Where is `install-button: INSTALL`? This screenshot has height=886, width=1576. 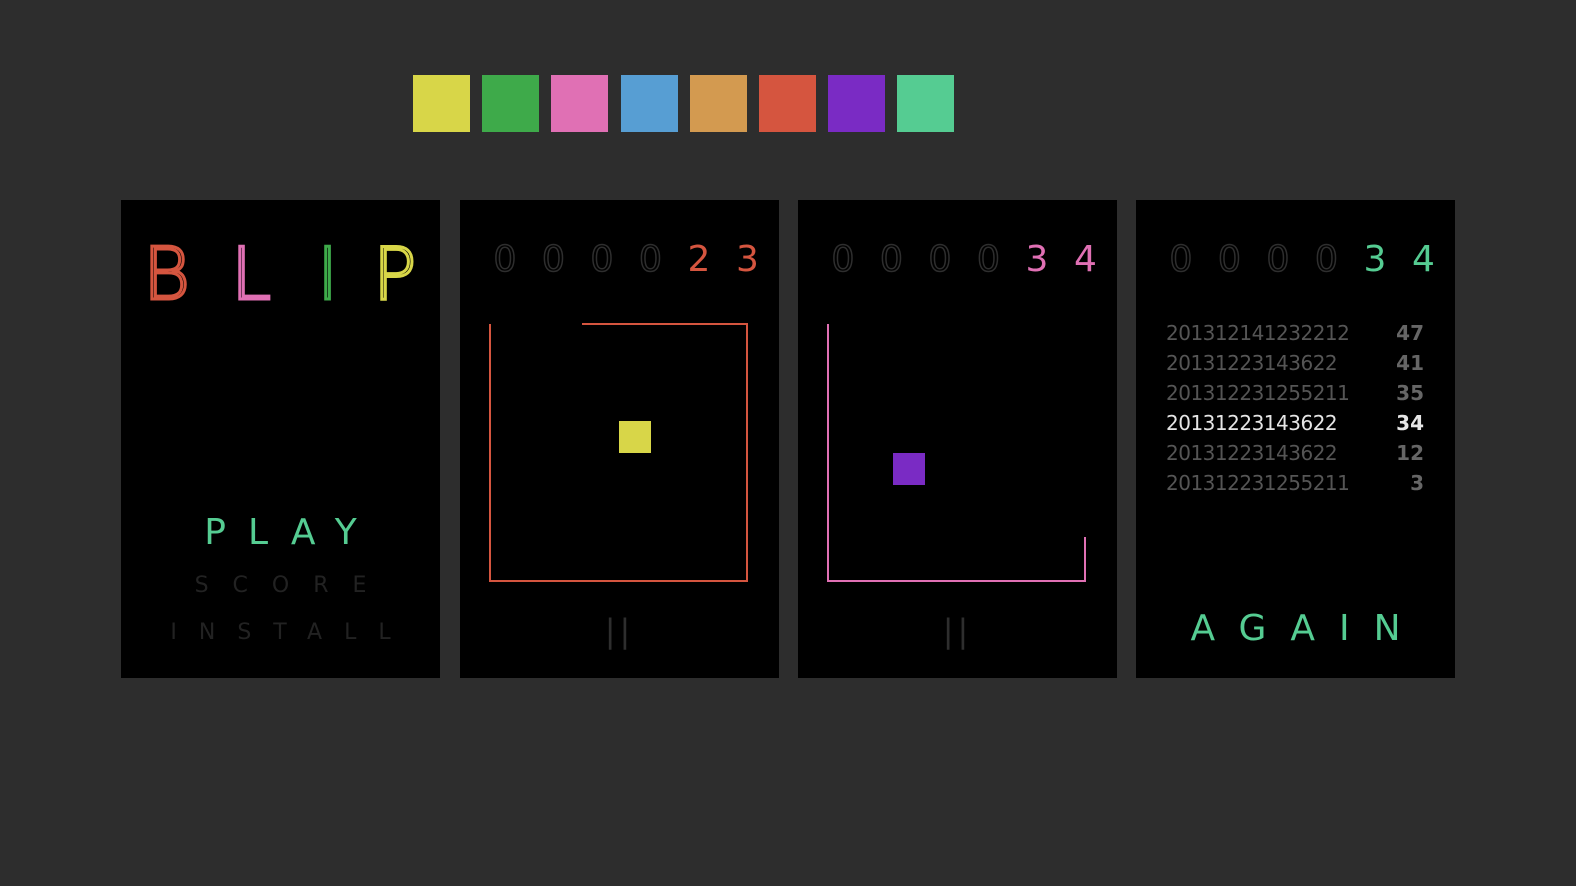 install-button: INSTALL is located at coordinates (280, 632).